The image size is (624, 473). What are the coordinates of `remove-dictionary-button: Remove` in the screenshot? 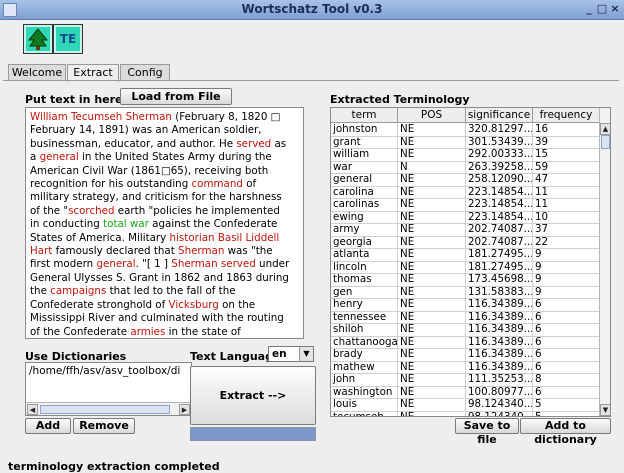 It's located at (104, 426).